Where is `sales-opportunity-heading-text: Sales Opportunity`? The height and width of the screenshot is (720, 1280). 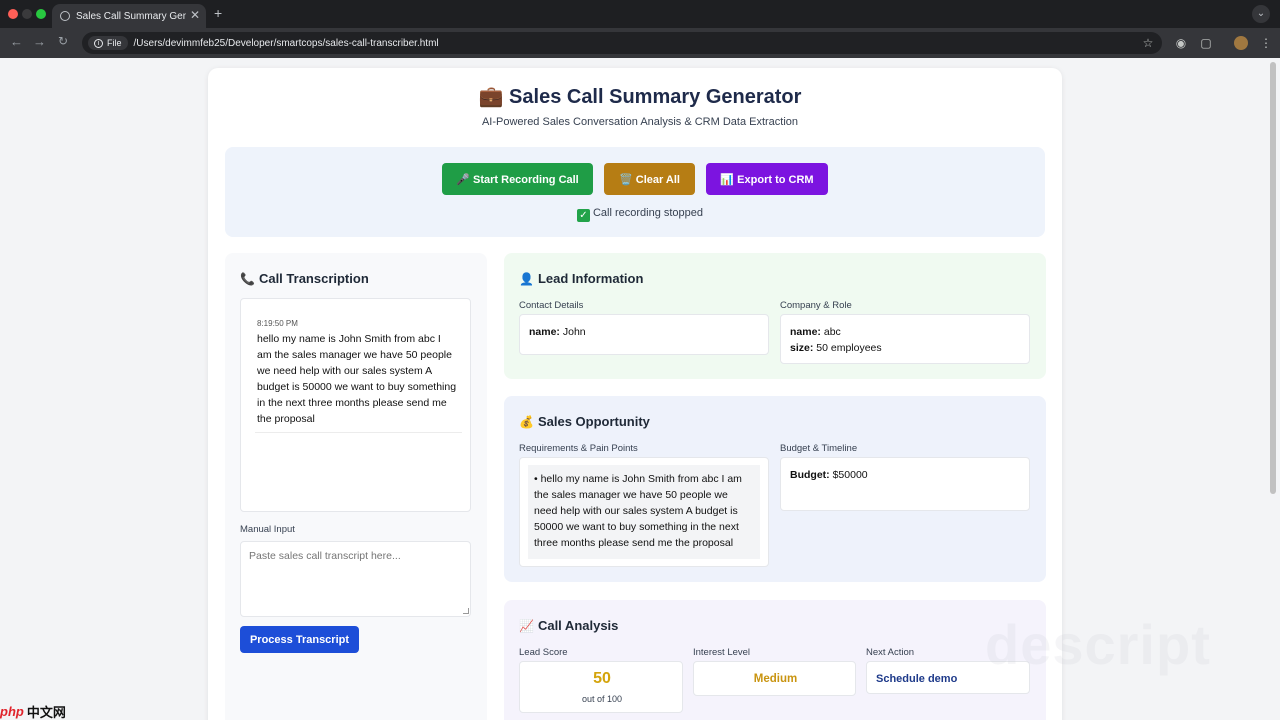 sales-opportunity-heading-text: Sales Opportunity is located at coordinates (593, 421).